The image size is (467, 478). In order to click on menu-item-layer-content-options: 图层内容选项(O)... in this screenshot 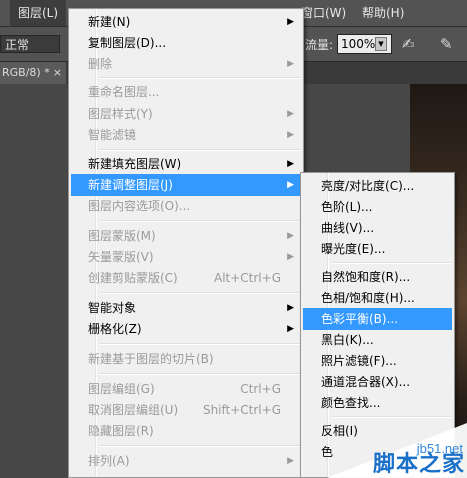, I will do `click(186, 206)`.